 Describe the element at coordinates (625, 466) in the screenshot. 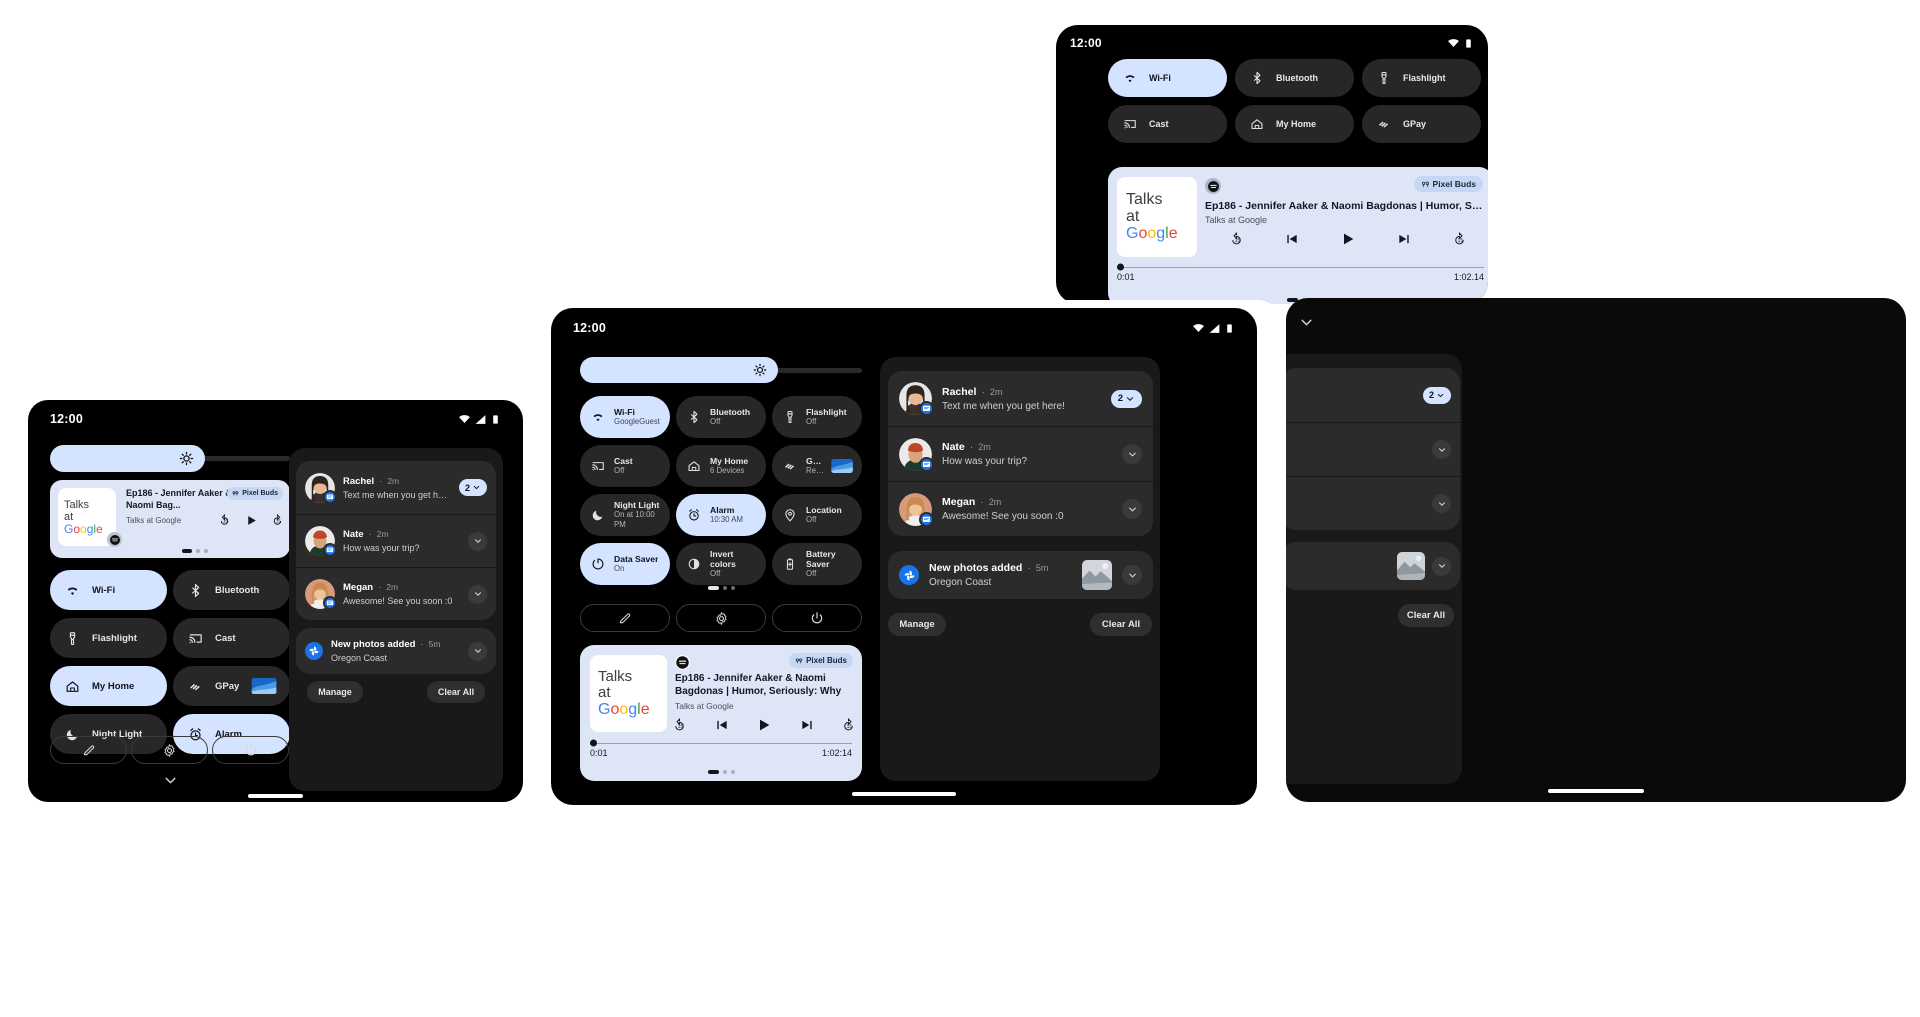

I see `tile-cast: Cast Off` at that location.